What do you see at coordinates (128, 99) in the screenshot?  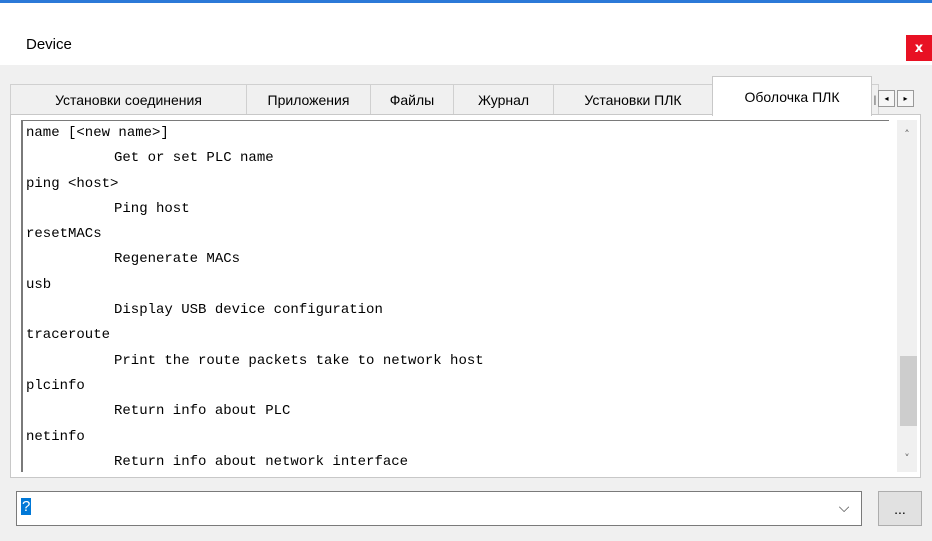 I see `tab-connection-settings: Установки соединения` at bounding box center [128, 99].